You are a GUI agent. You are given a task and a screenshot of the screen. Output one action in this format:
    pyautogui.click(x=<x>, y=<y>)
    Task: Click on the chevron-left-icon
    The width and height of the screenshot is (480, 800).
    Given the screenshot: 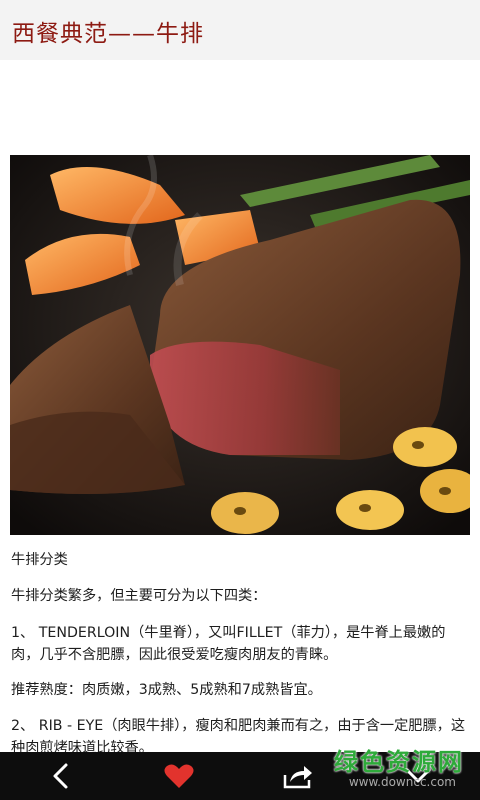 What is the action you would take?
    pyautogui.click(x=60, y=776)
    